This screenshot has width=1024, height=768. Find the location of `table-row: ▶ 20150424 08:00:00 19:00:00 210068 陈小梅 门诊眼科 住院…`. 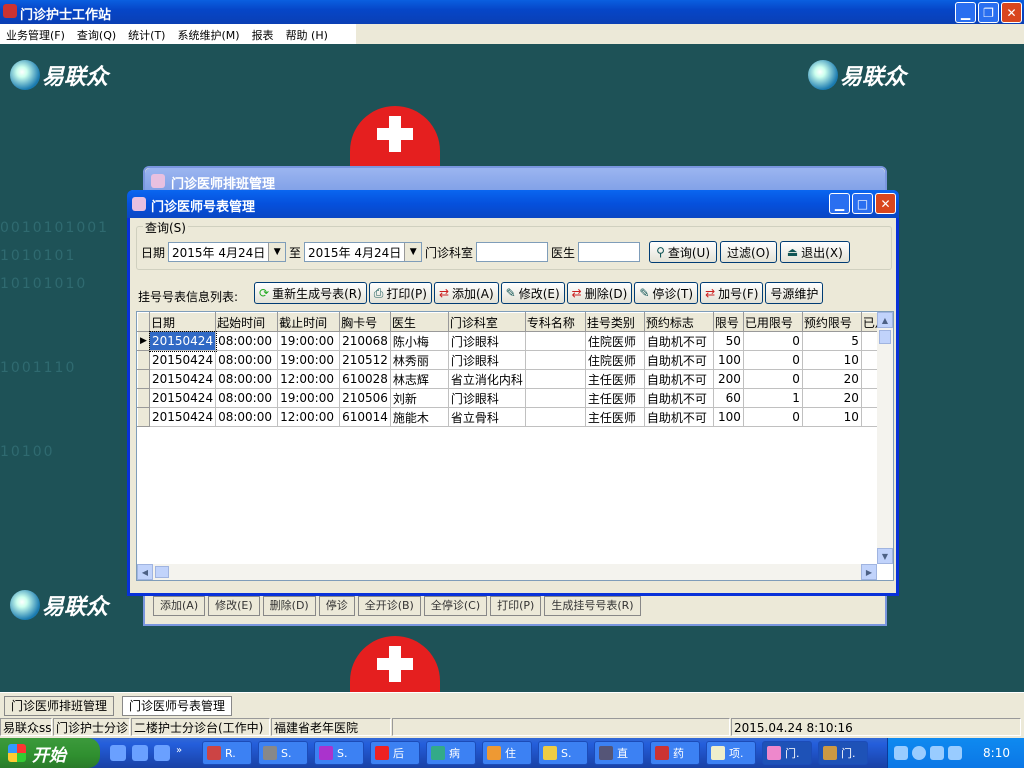

table-row: ▶ 20150424 08:00:00 19:00:00 210068 陈小梅 门诊眼科 住院… is located at coordinates (513, 341).